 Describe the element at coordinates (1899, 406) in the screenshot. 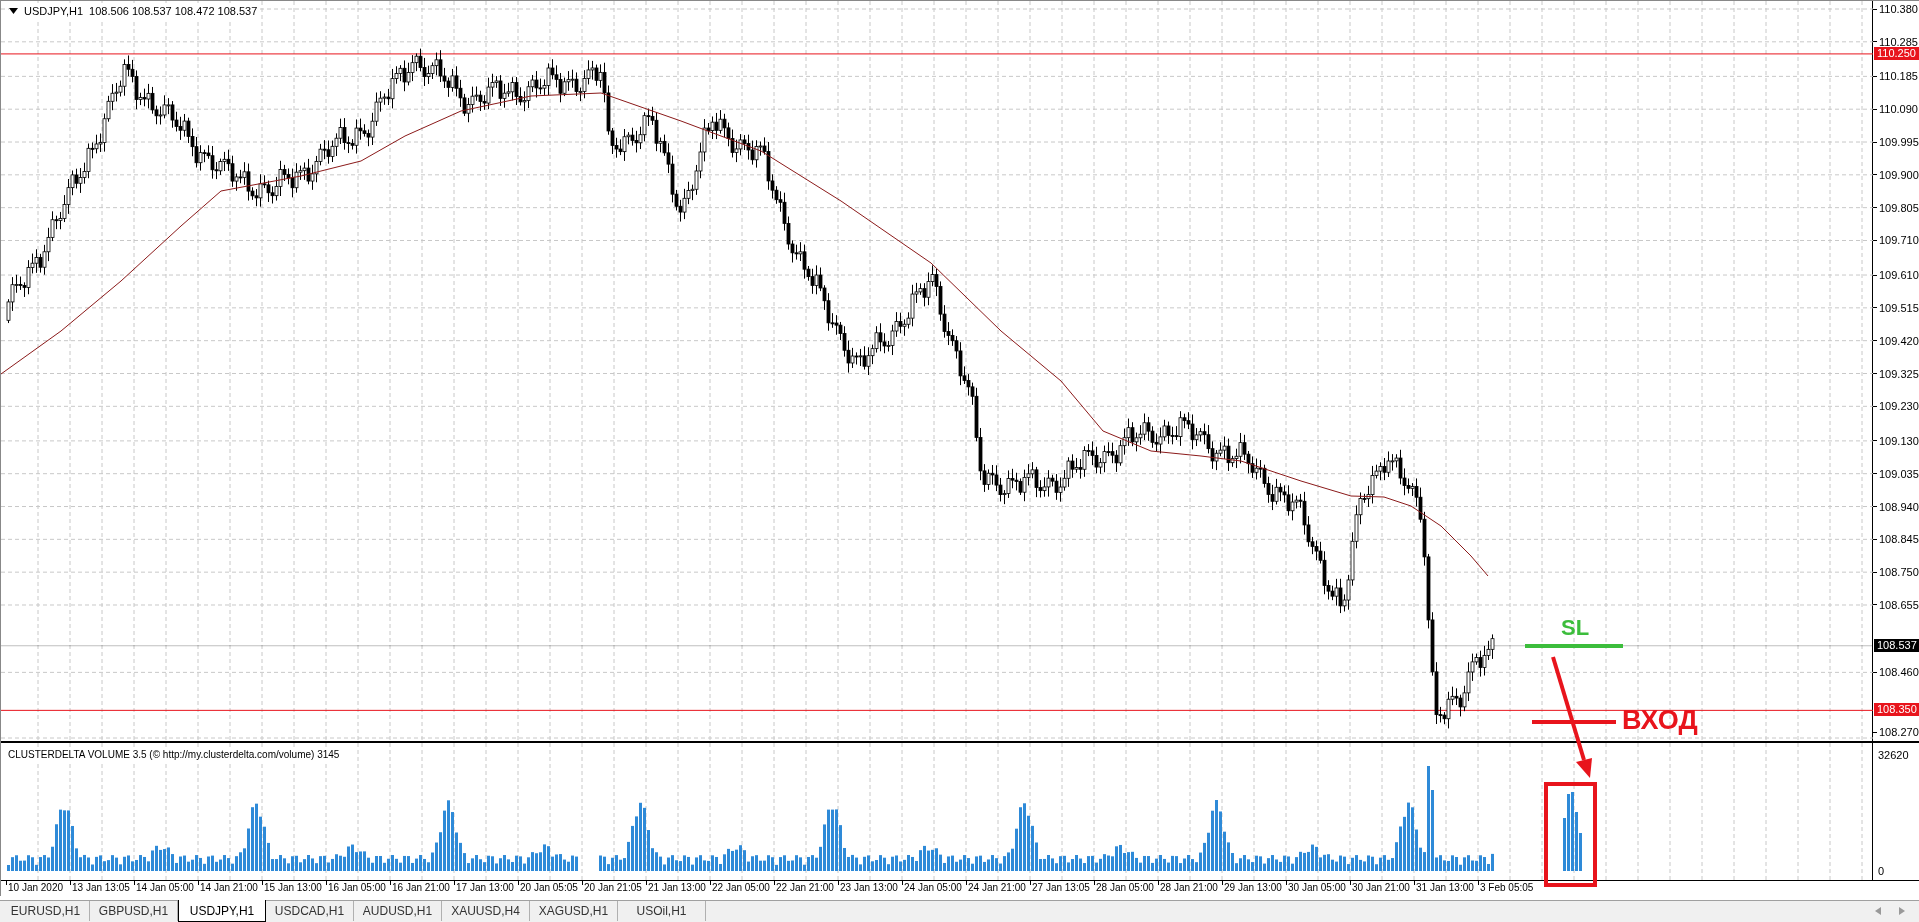

I see `price-label: 109.230` at that location.